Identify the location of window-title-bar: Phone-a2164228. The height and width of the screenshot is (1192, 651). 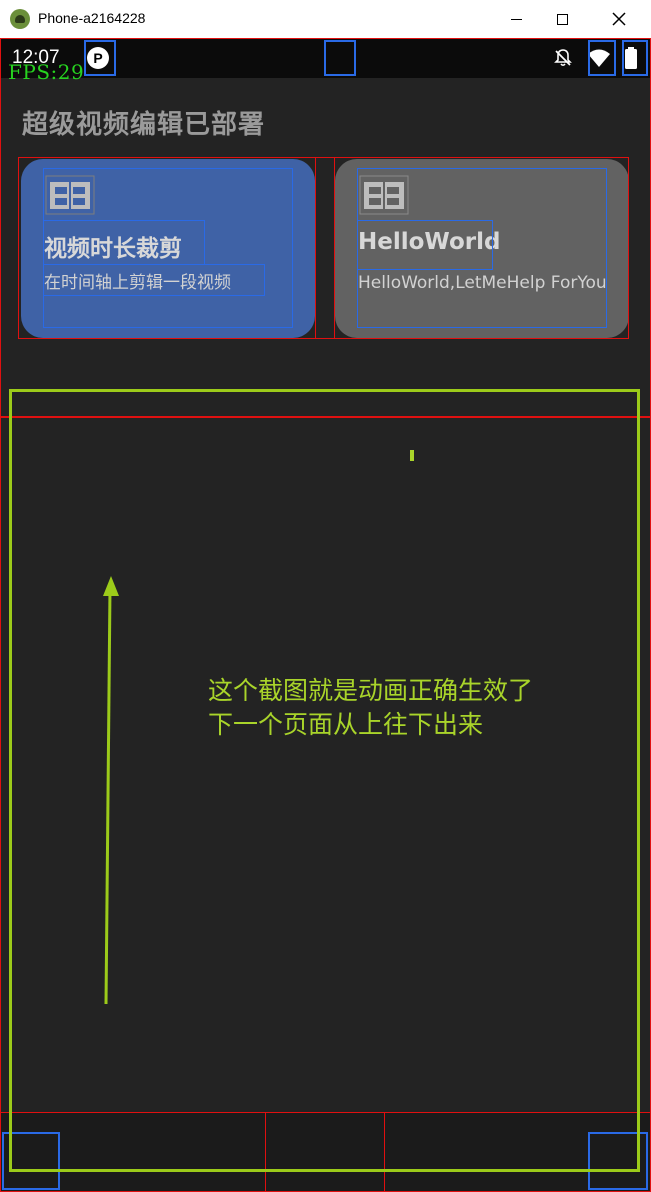
(325, 19).